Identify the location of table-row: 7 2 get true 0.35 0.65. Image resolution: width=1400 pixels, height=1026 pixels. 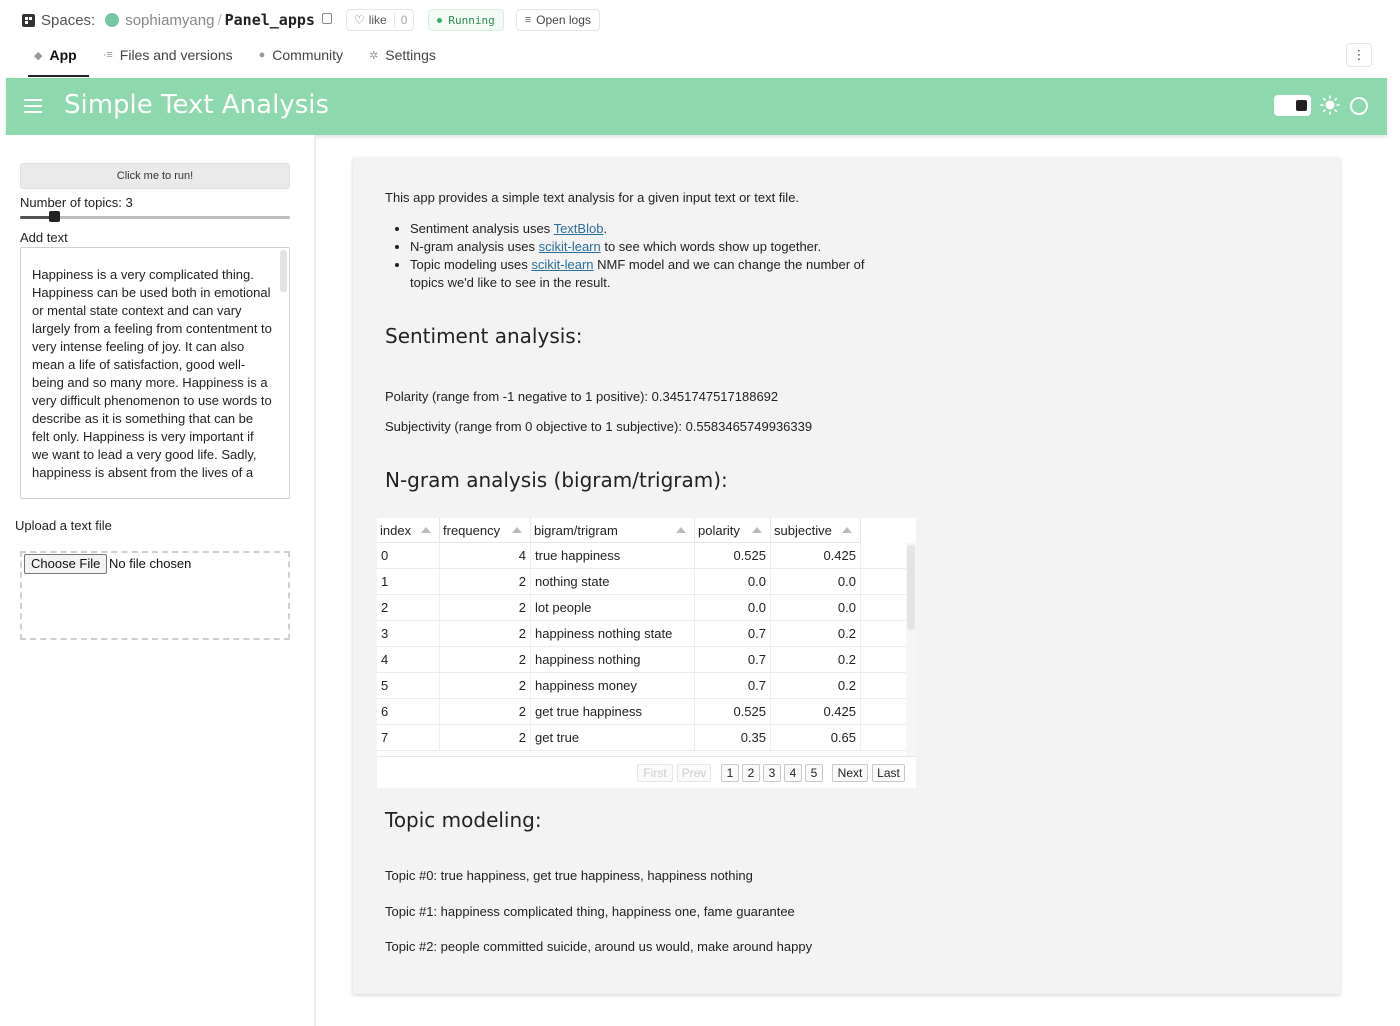
(641, 738).